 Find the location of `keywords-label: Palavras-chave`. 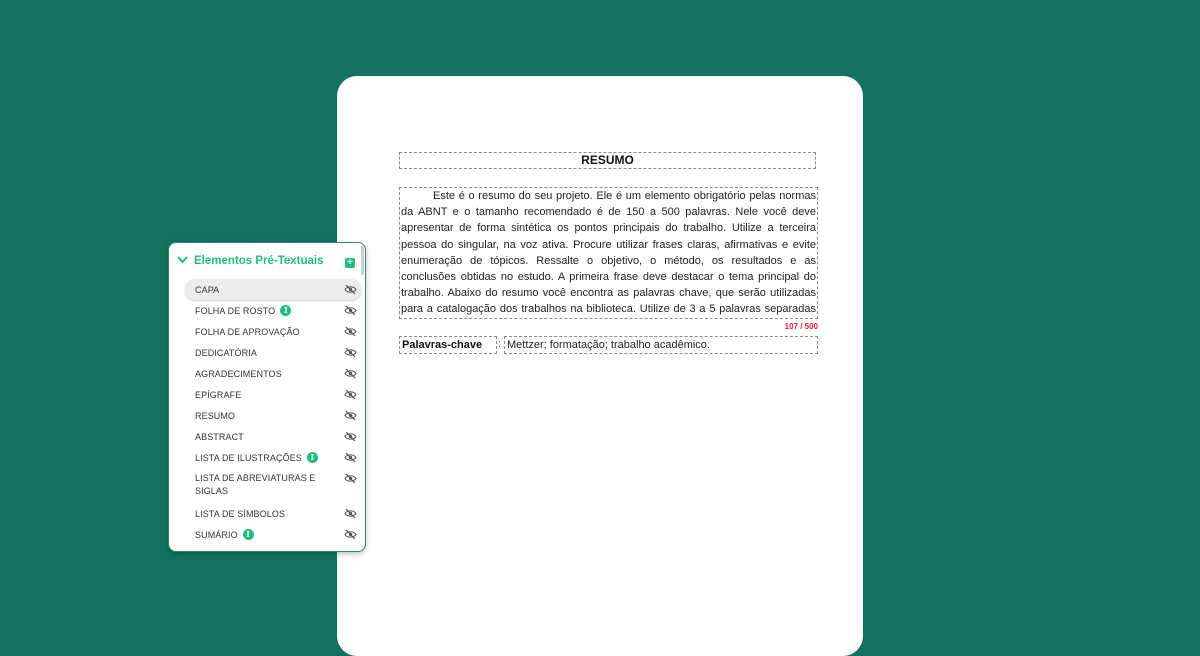

keywords-label: Palavras-chave is located at coordinates (448, 345).